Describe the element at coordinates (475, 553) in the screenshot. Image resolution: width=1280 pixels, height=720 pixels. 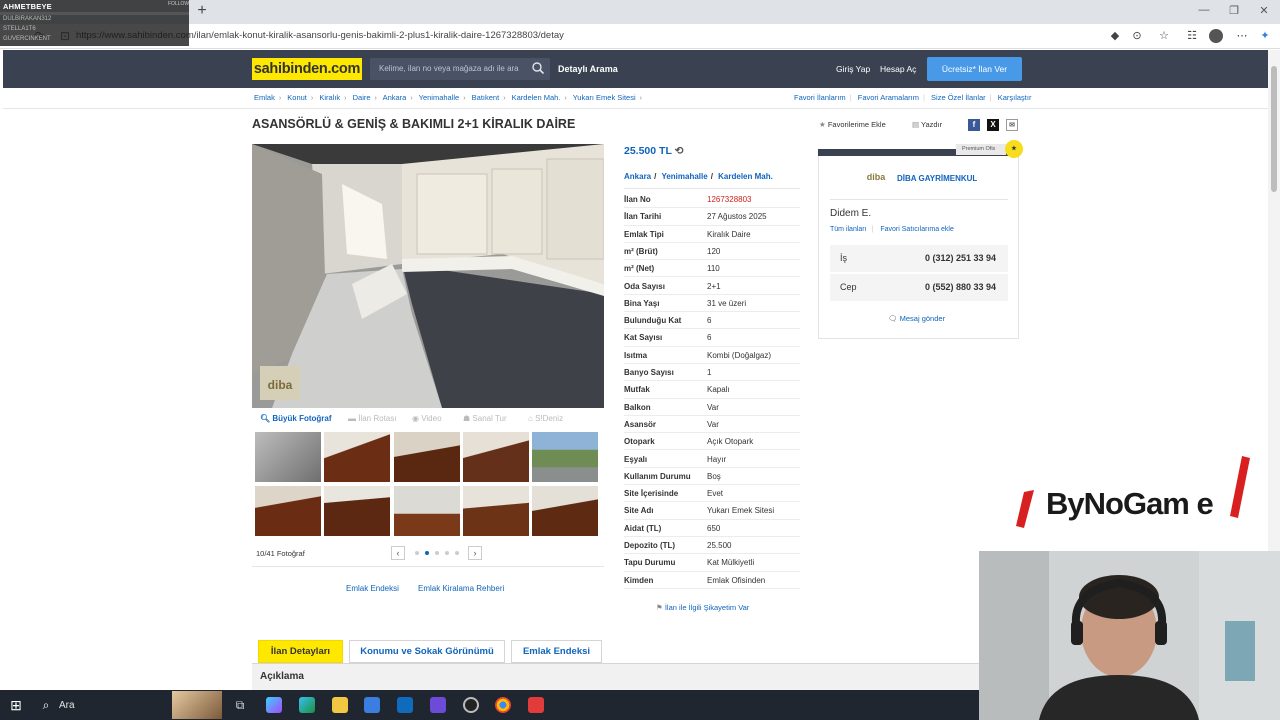
I see `next-photo-button: ›` at that location.